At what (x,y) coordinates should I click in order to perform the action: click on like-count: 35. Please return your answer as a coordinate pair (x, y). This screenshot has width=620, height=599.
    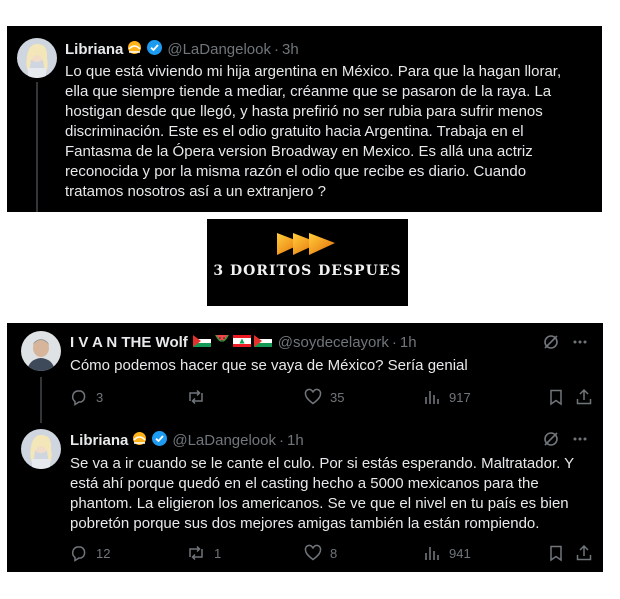
    Looking at the image, I should click on (337, 397).